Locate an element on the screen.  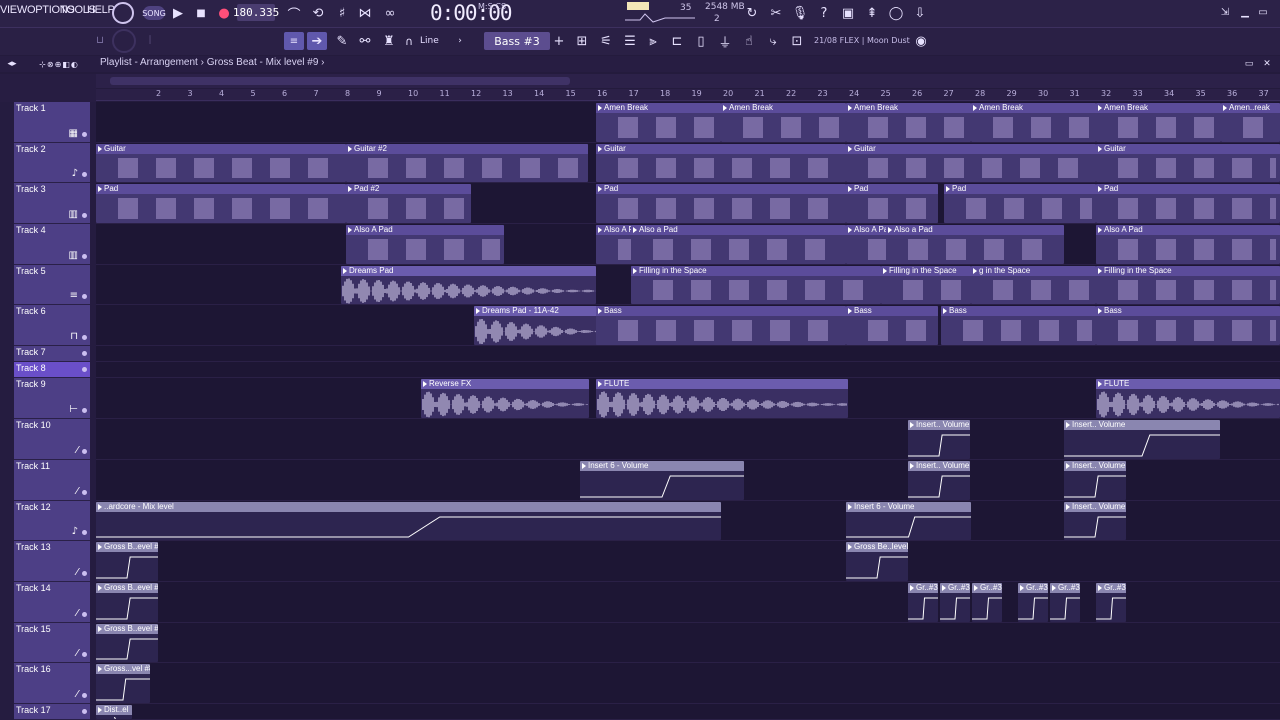
undo-icon: ↻ is located at coordinates (752, 13).